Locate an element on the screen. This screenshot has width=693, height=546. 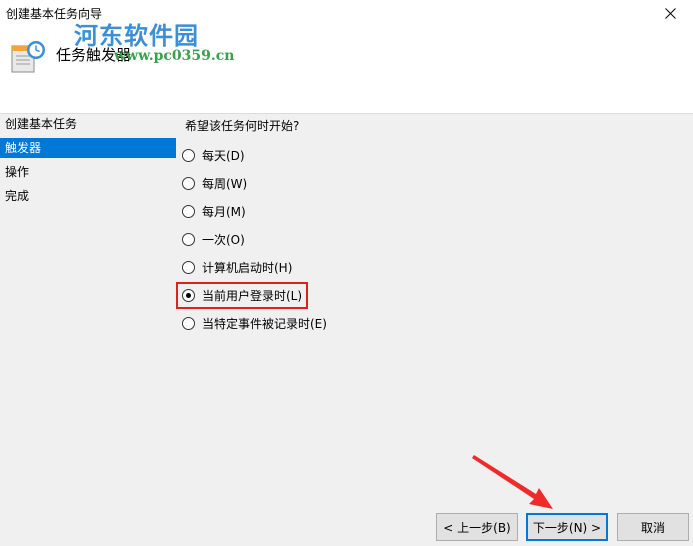
radio-on-event: 当特定事件被记录时(E) is located at coordinates (254, 323).